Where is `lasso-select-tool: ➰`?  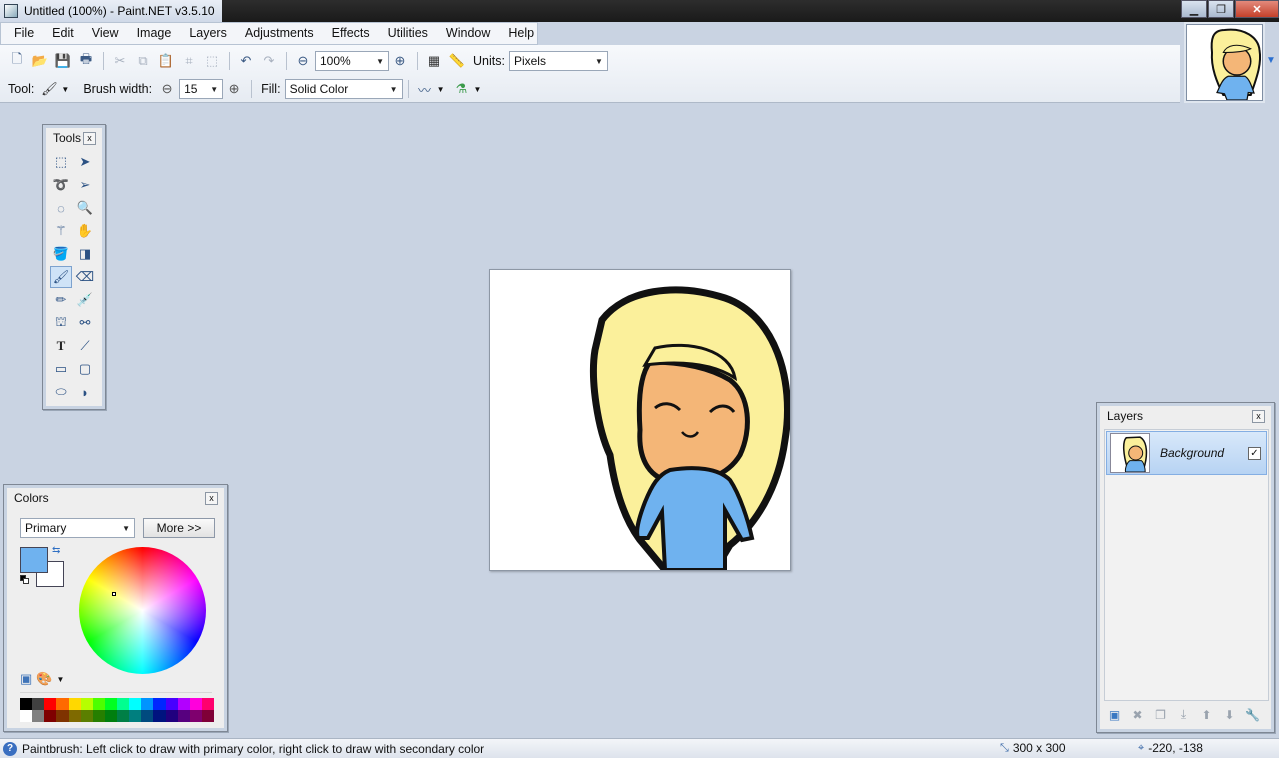
lasso-select-tool: ➰ is located at coordinates (61, 185).